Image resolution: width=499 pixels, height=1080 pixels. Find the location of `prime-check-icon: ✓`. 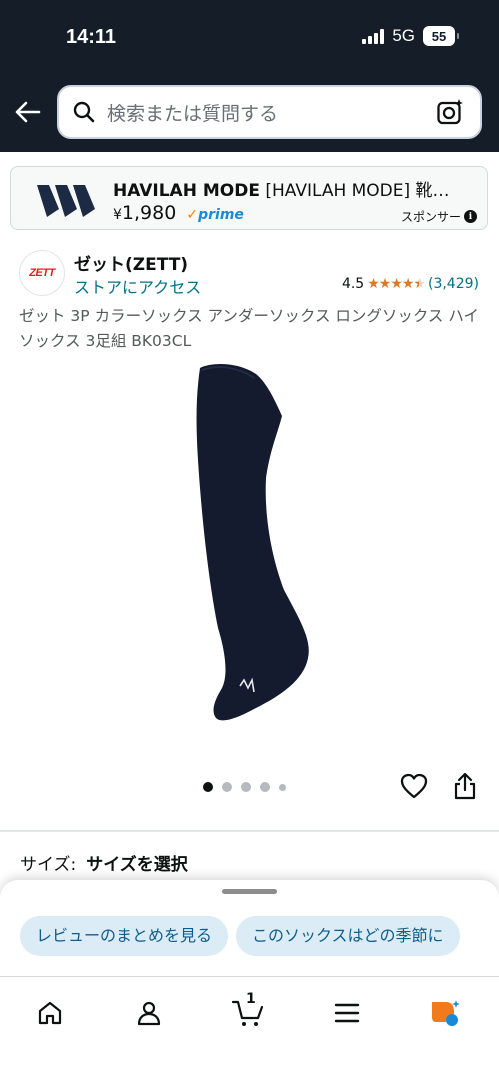

prime-check-icon: ✓ is located at coordinates (192, 215).